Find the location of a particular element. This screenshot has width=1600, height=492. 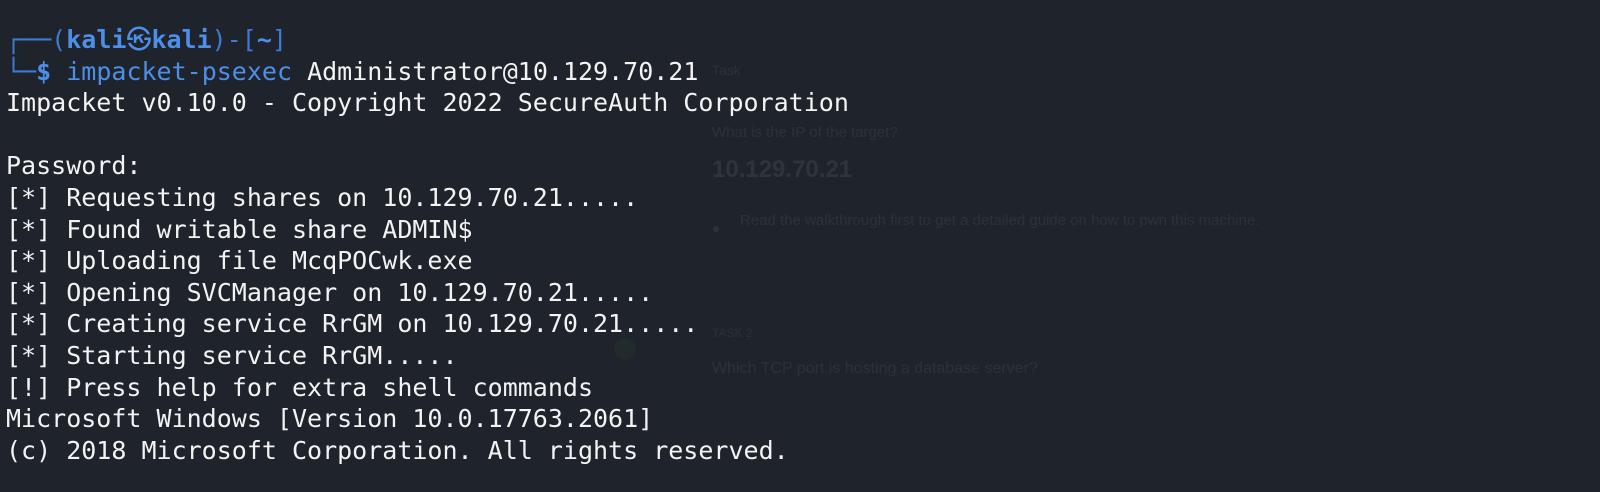

prompt-user: kali is located at coordinates (96, 39).